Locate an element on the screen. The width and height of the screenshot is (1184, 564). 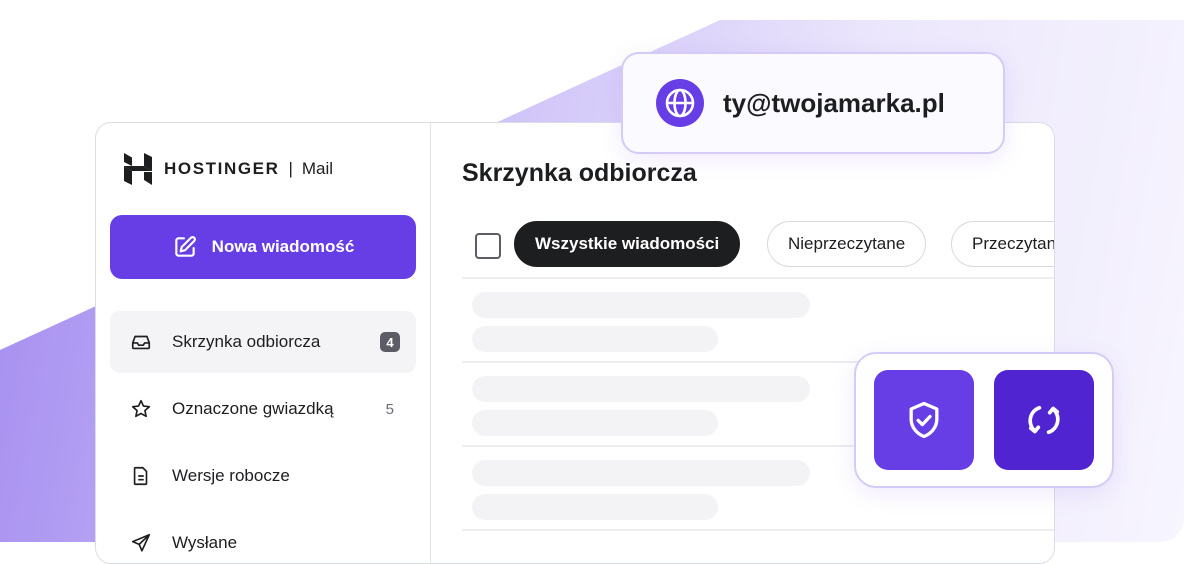
brand: HOSTINGER | Mail is located at coordinates (228, 169).